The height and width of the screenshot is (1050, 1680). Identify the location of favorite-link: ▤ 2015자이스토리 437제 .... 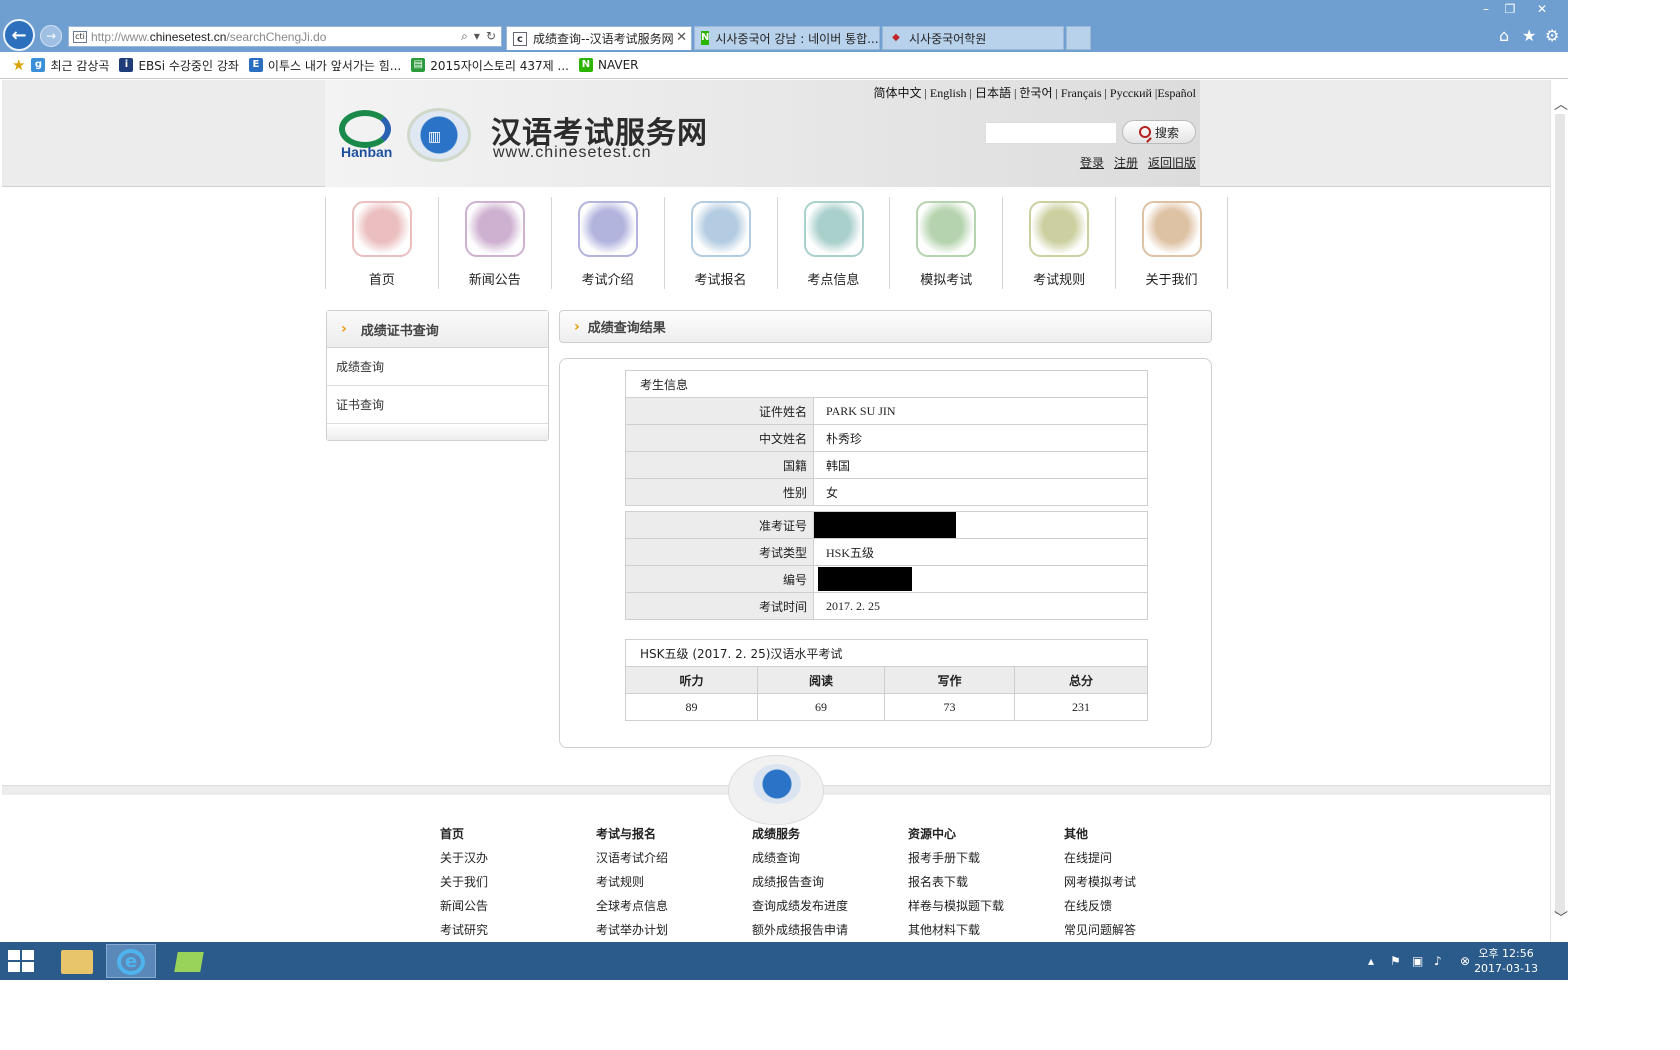
(490, 65).